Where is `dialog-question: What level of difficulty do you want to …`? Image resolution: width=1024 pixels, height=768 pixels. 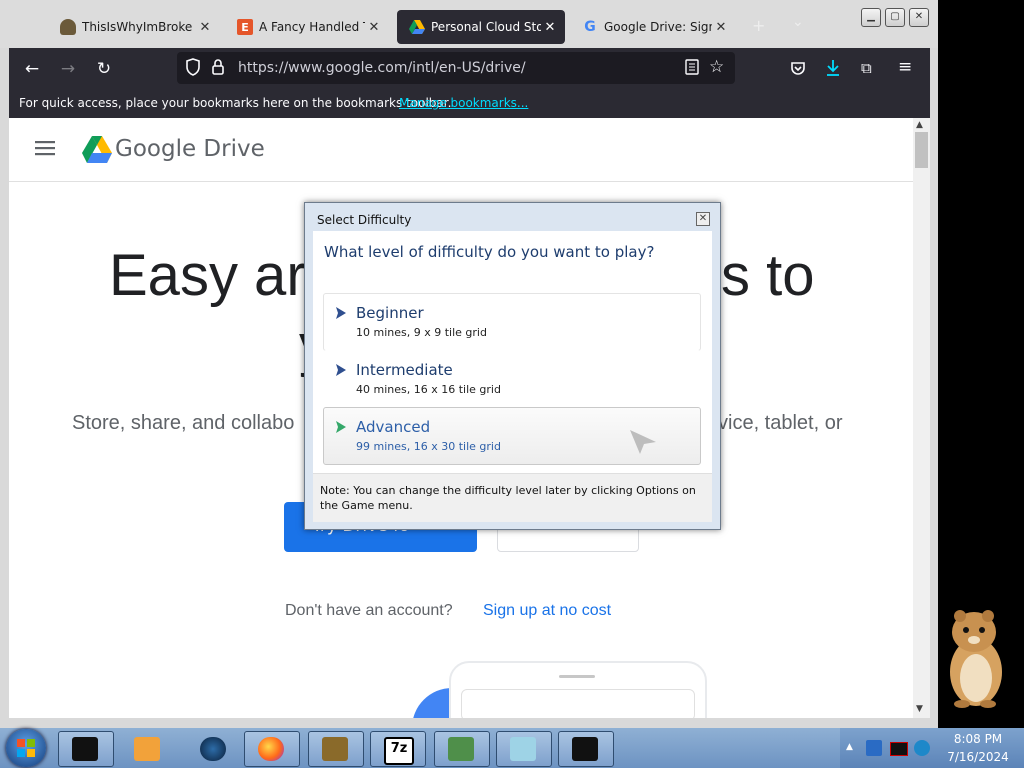
dialog-question: What level of difficulty do you want to … is located at coordinates (489, 252).